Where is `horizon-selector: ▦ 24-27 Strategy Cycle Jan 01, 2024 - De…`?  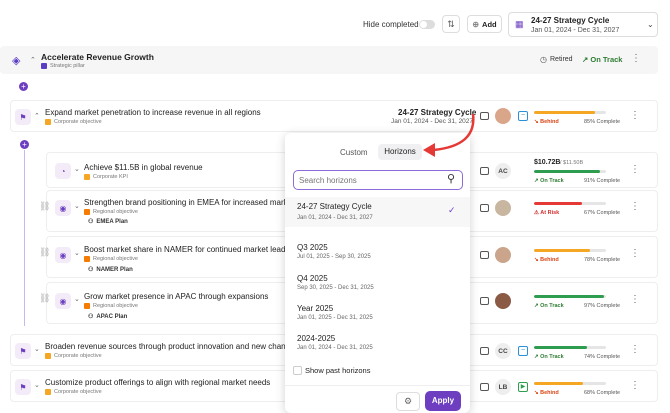 horizon-selector: ▦ 24-27 Strategy Cycle Jan 01, 2024 - De… is located at coordinates (583, 24).